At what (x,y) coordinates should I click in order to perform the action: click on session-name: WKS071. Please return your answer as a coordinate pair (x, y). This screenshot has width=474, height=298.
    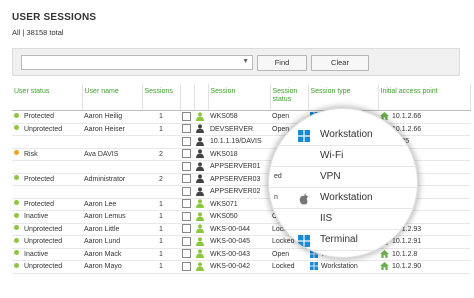
    Looking at the image, I should click on (239, 204).